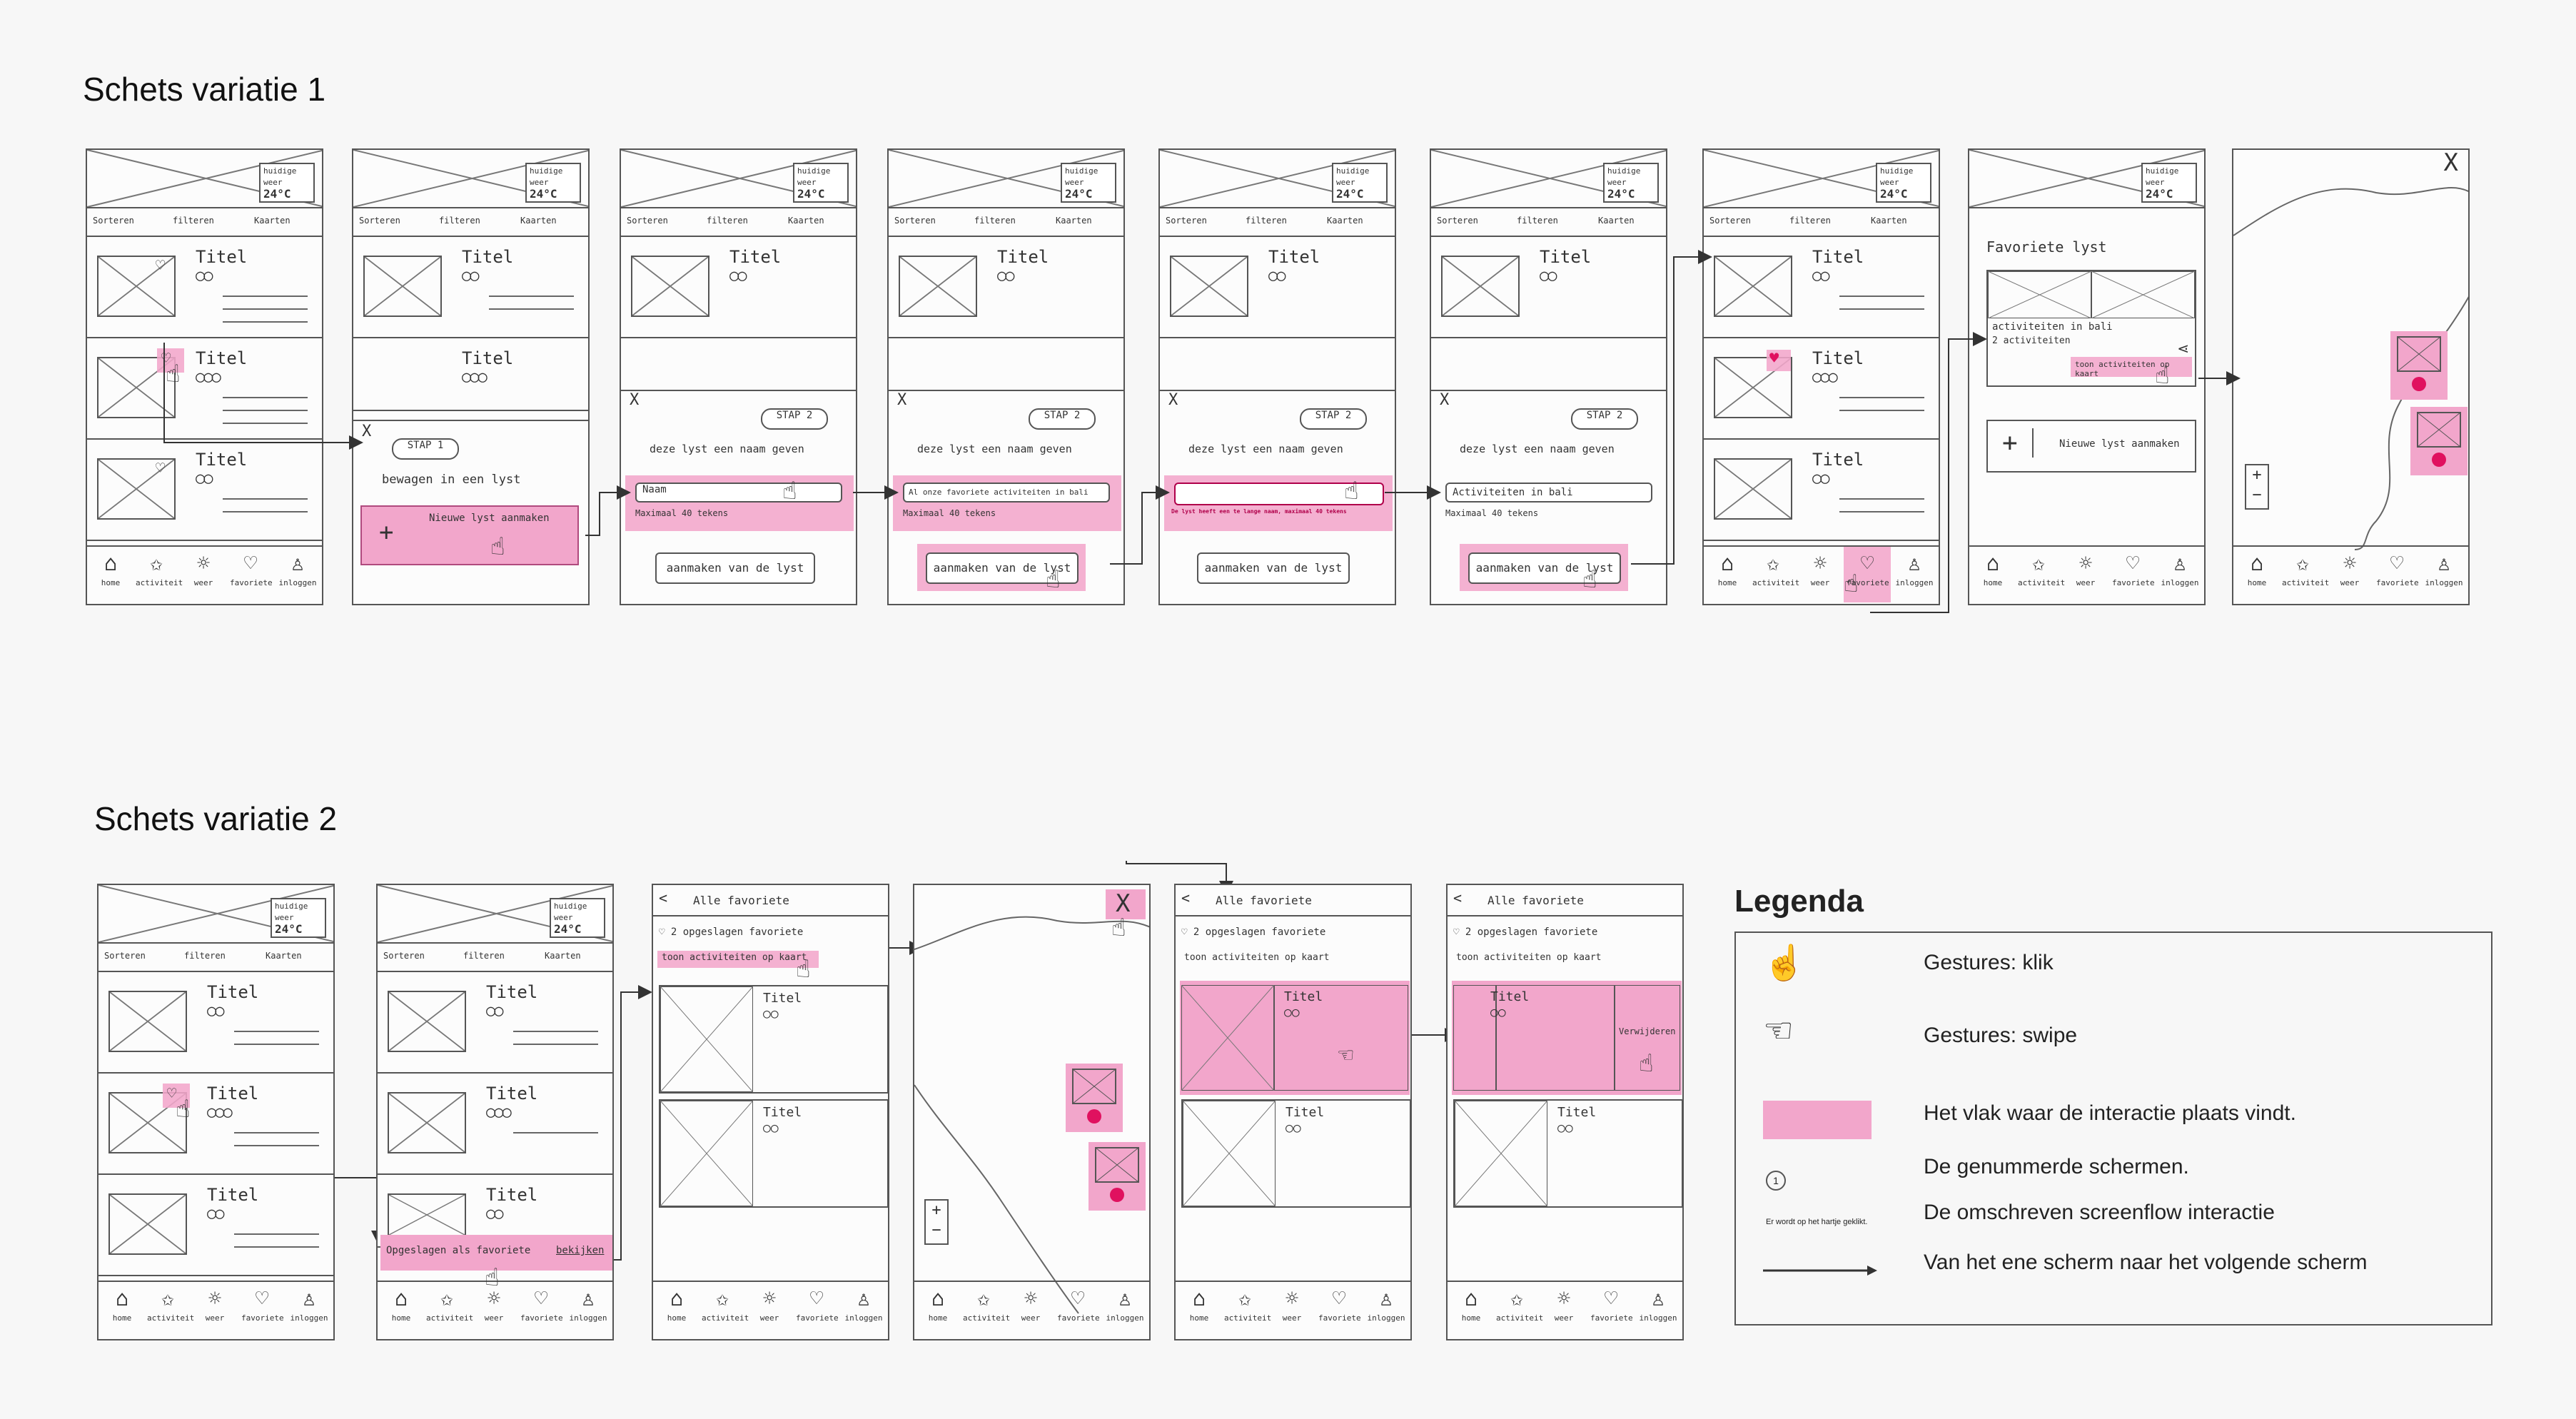 The width and height of the screenshot is (2576, 1419). I want to click on legend-described: De omschreven screenflow interactie, so click(2099, 1212).